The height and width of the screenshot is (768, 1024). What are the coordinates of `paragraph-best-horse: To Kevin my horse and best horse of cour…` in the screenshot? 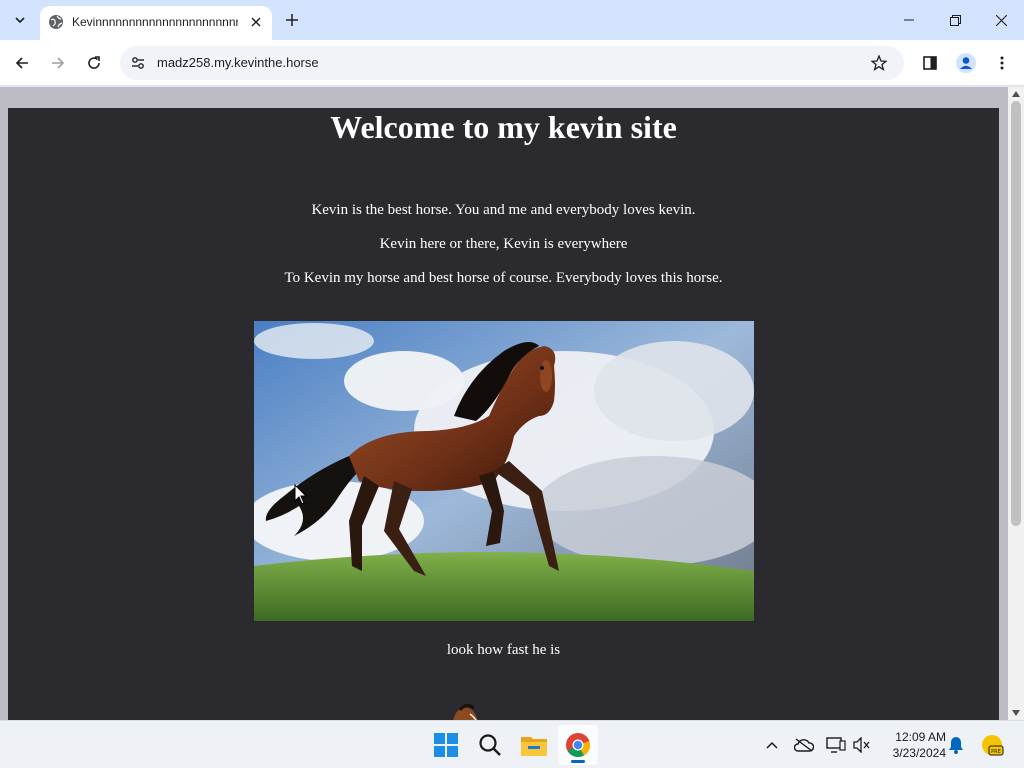 It's located at (503, 278).